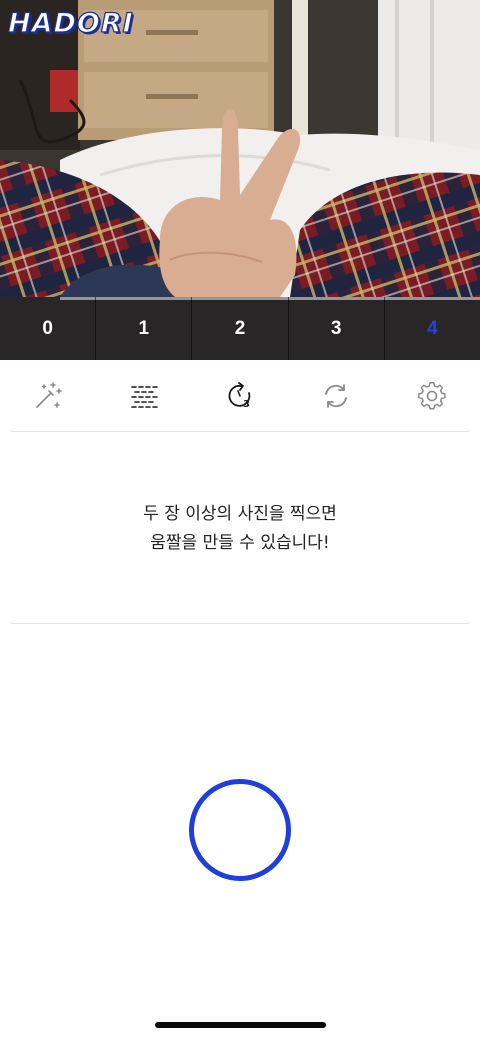 The height and width of the screenshot is (1039, 480). Describe the element at coordinates (240, 543) in the screenshot. I see `instruction-line-2: 움짤을 만들 수 있습니다!` at that location.